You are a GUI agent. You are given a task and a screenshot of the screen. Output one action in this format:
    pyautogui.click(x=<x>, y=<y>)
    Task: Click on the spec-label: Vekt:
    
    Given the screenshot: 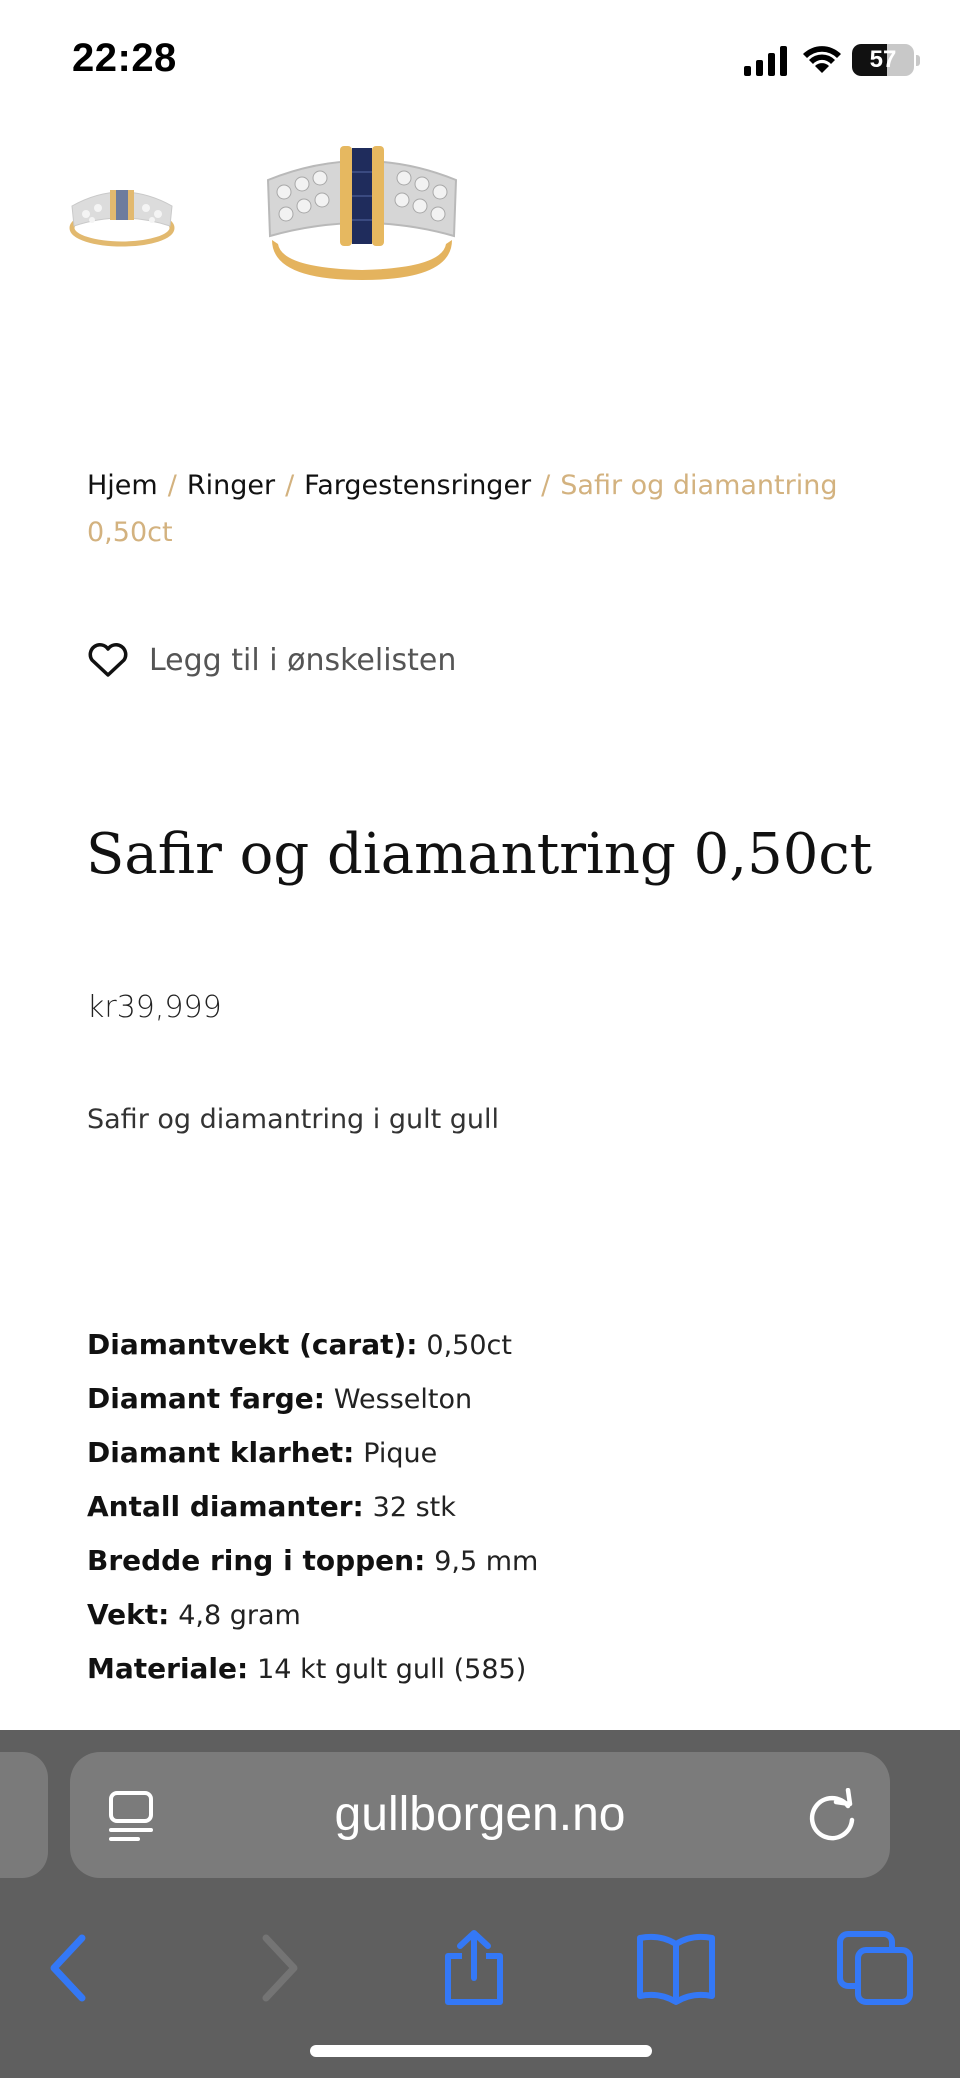 What is the action you would take?
    pyautogui.click(x=128, y=1614)
    